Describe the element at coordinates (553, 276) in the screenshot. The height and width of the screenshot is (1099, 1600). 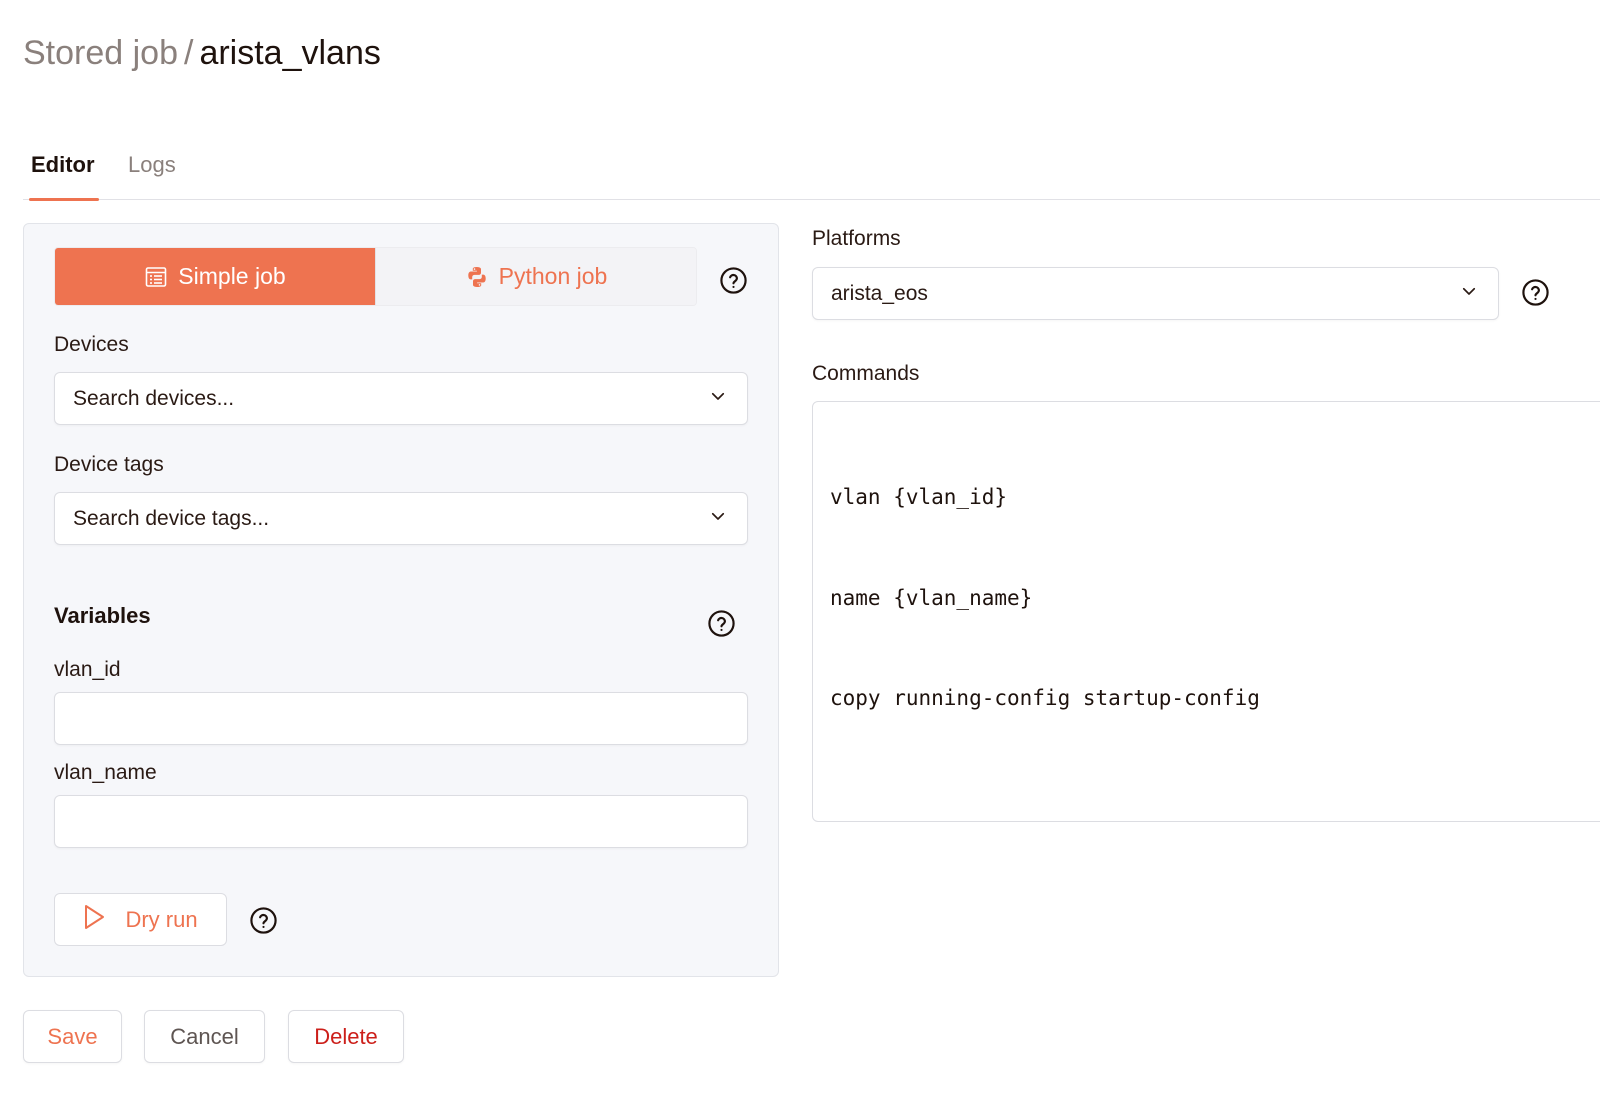
I see `python-job-label: Python job` at that location.